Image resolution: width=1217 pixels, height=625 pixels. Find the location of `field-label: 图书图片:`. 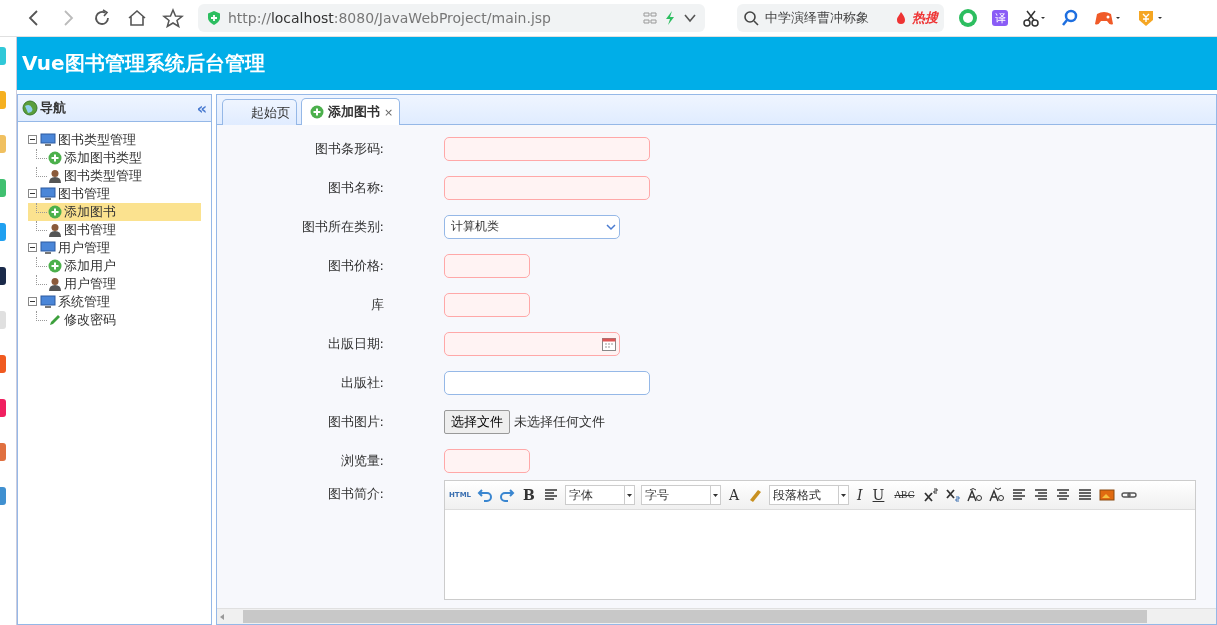

field-label: 图书图片: is located at coordinates (355, 421).